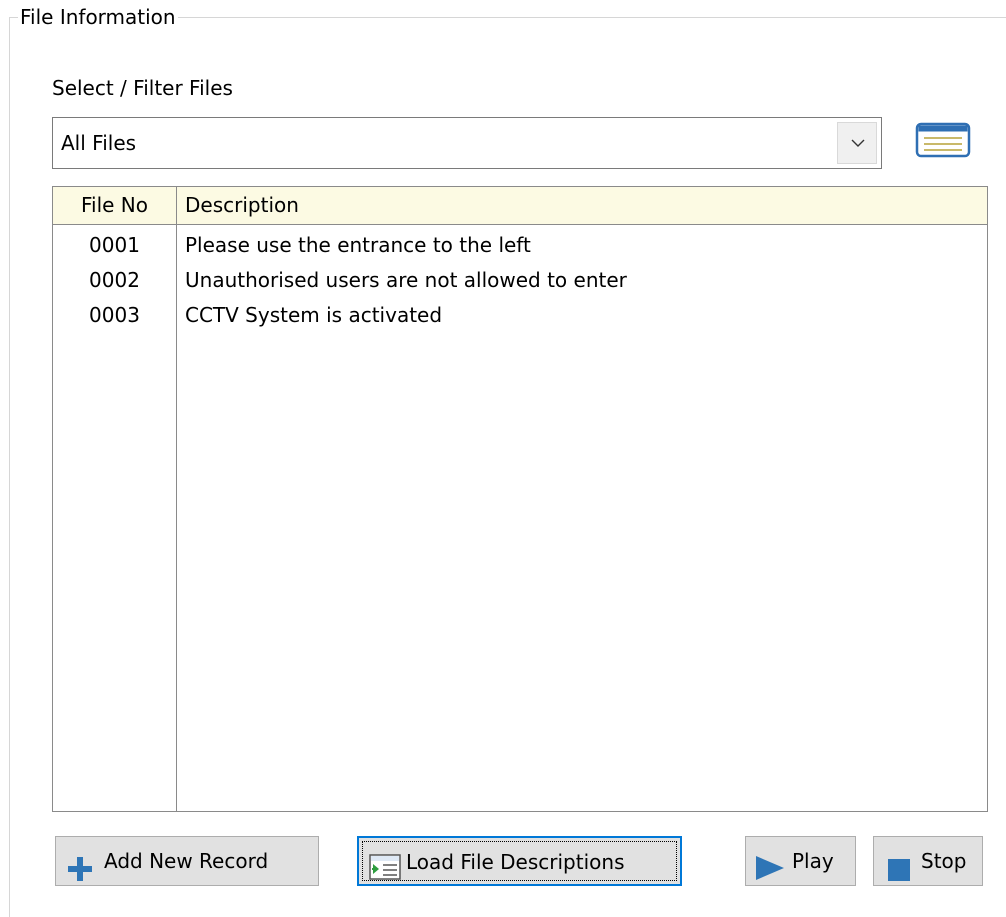 The width and height of the screenshot is (1006, 917). What do you see at coordinates (314, 315) in the screenshot?
I see `cell-description: CCTV System is activated` at bounding box center [314, 315].